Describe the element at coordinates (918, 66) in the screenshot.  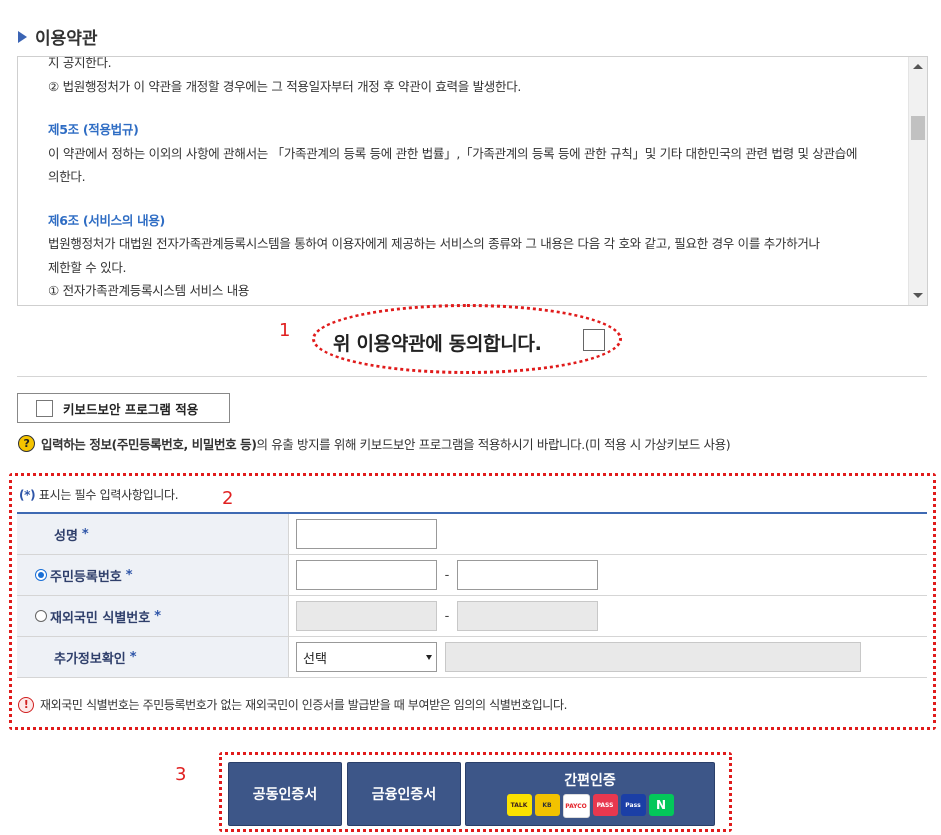
I see `scroll-up-arrow-icon` at that location.